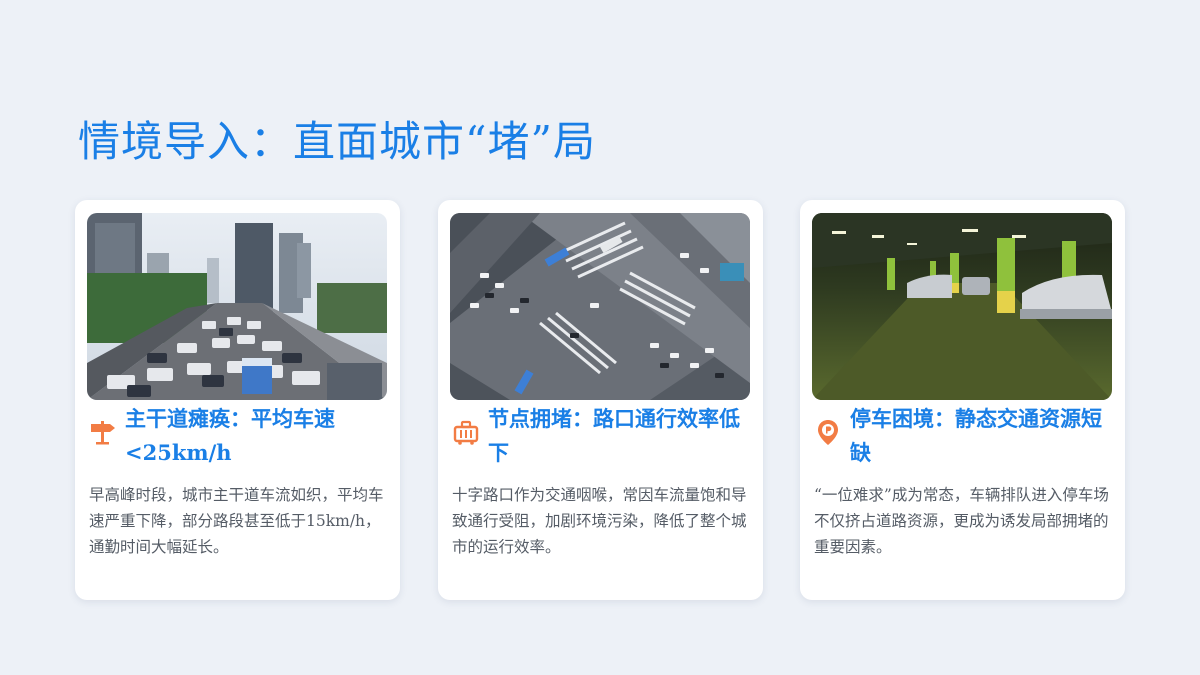  Describe the element at coordinates (237, 306) in the screenshot. I see `traffic-jam-photo` at that location.